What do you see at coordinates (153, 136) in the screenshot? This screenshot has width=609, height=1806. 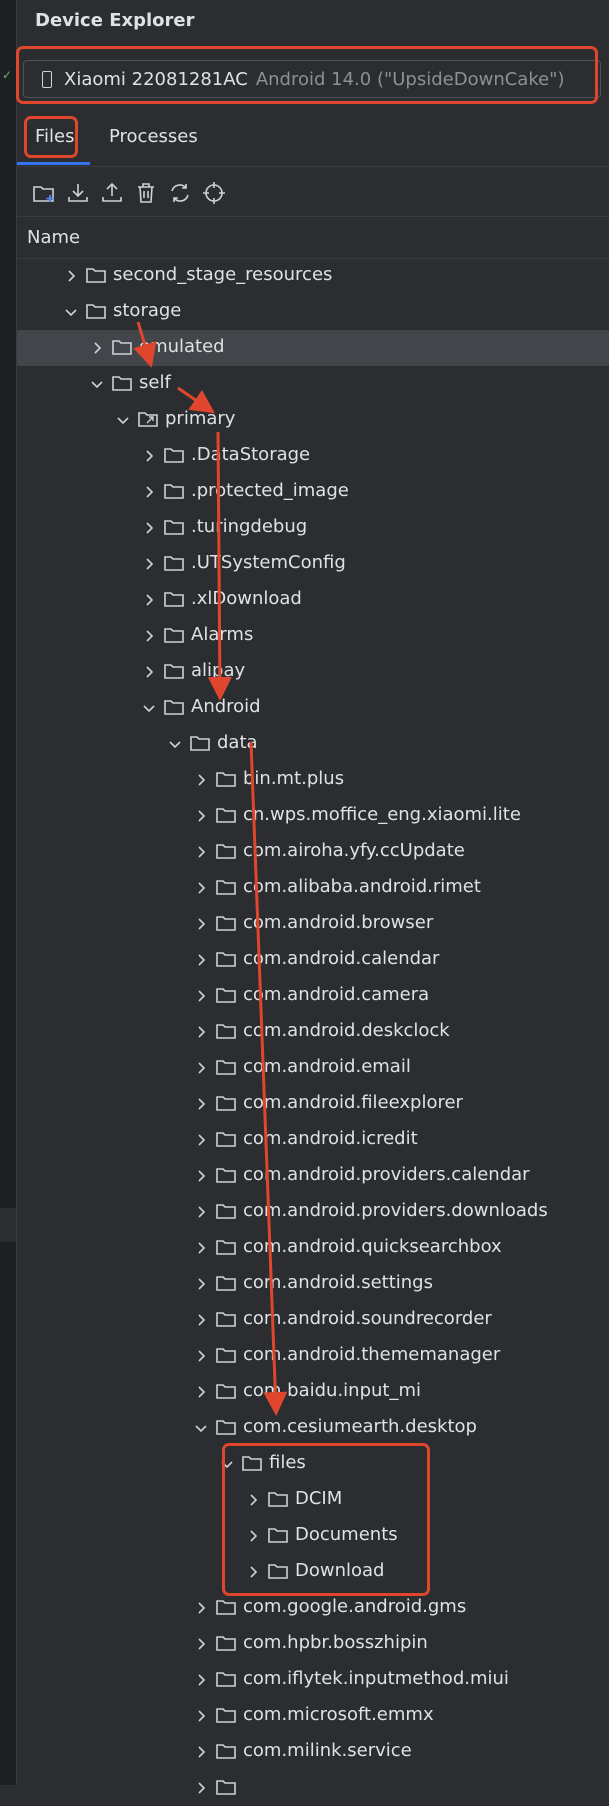 I see `tab-processes: Processes` at bounding box center [153, 136].